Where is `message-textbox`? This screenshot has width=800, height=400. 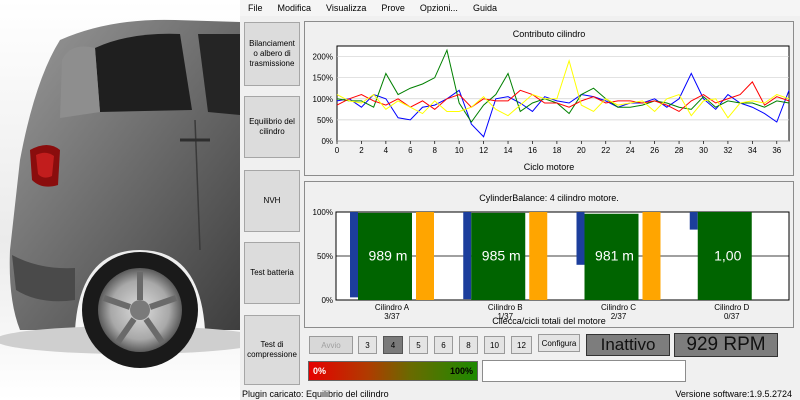 message-textbox is located at coordinates (584, 371).